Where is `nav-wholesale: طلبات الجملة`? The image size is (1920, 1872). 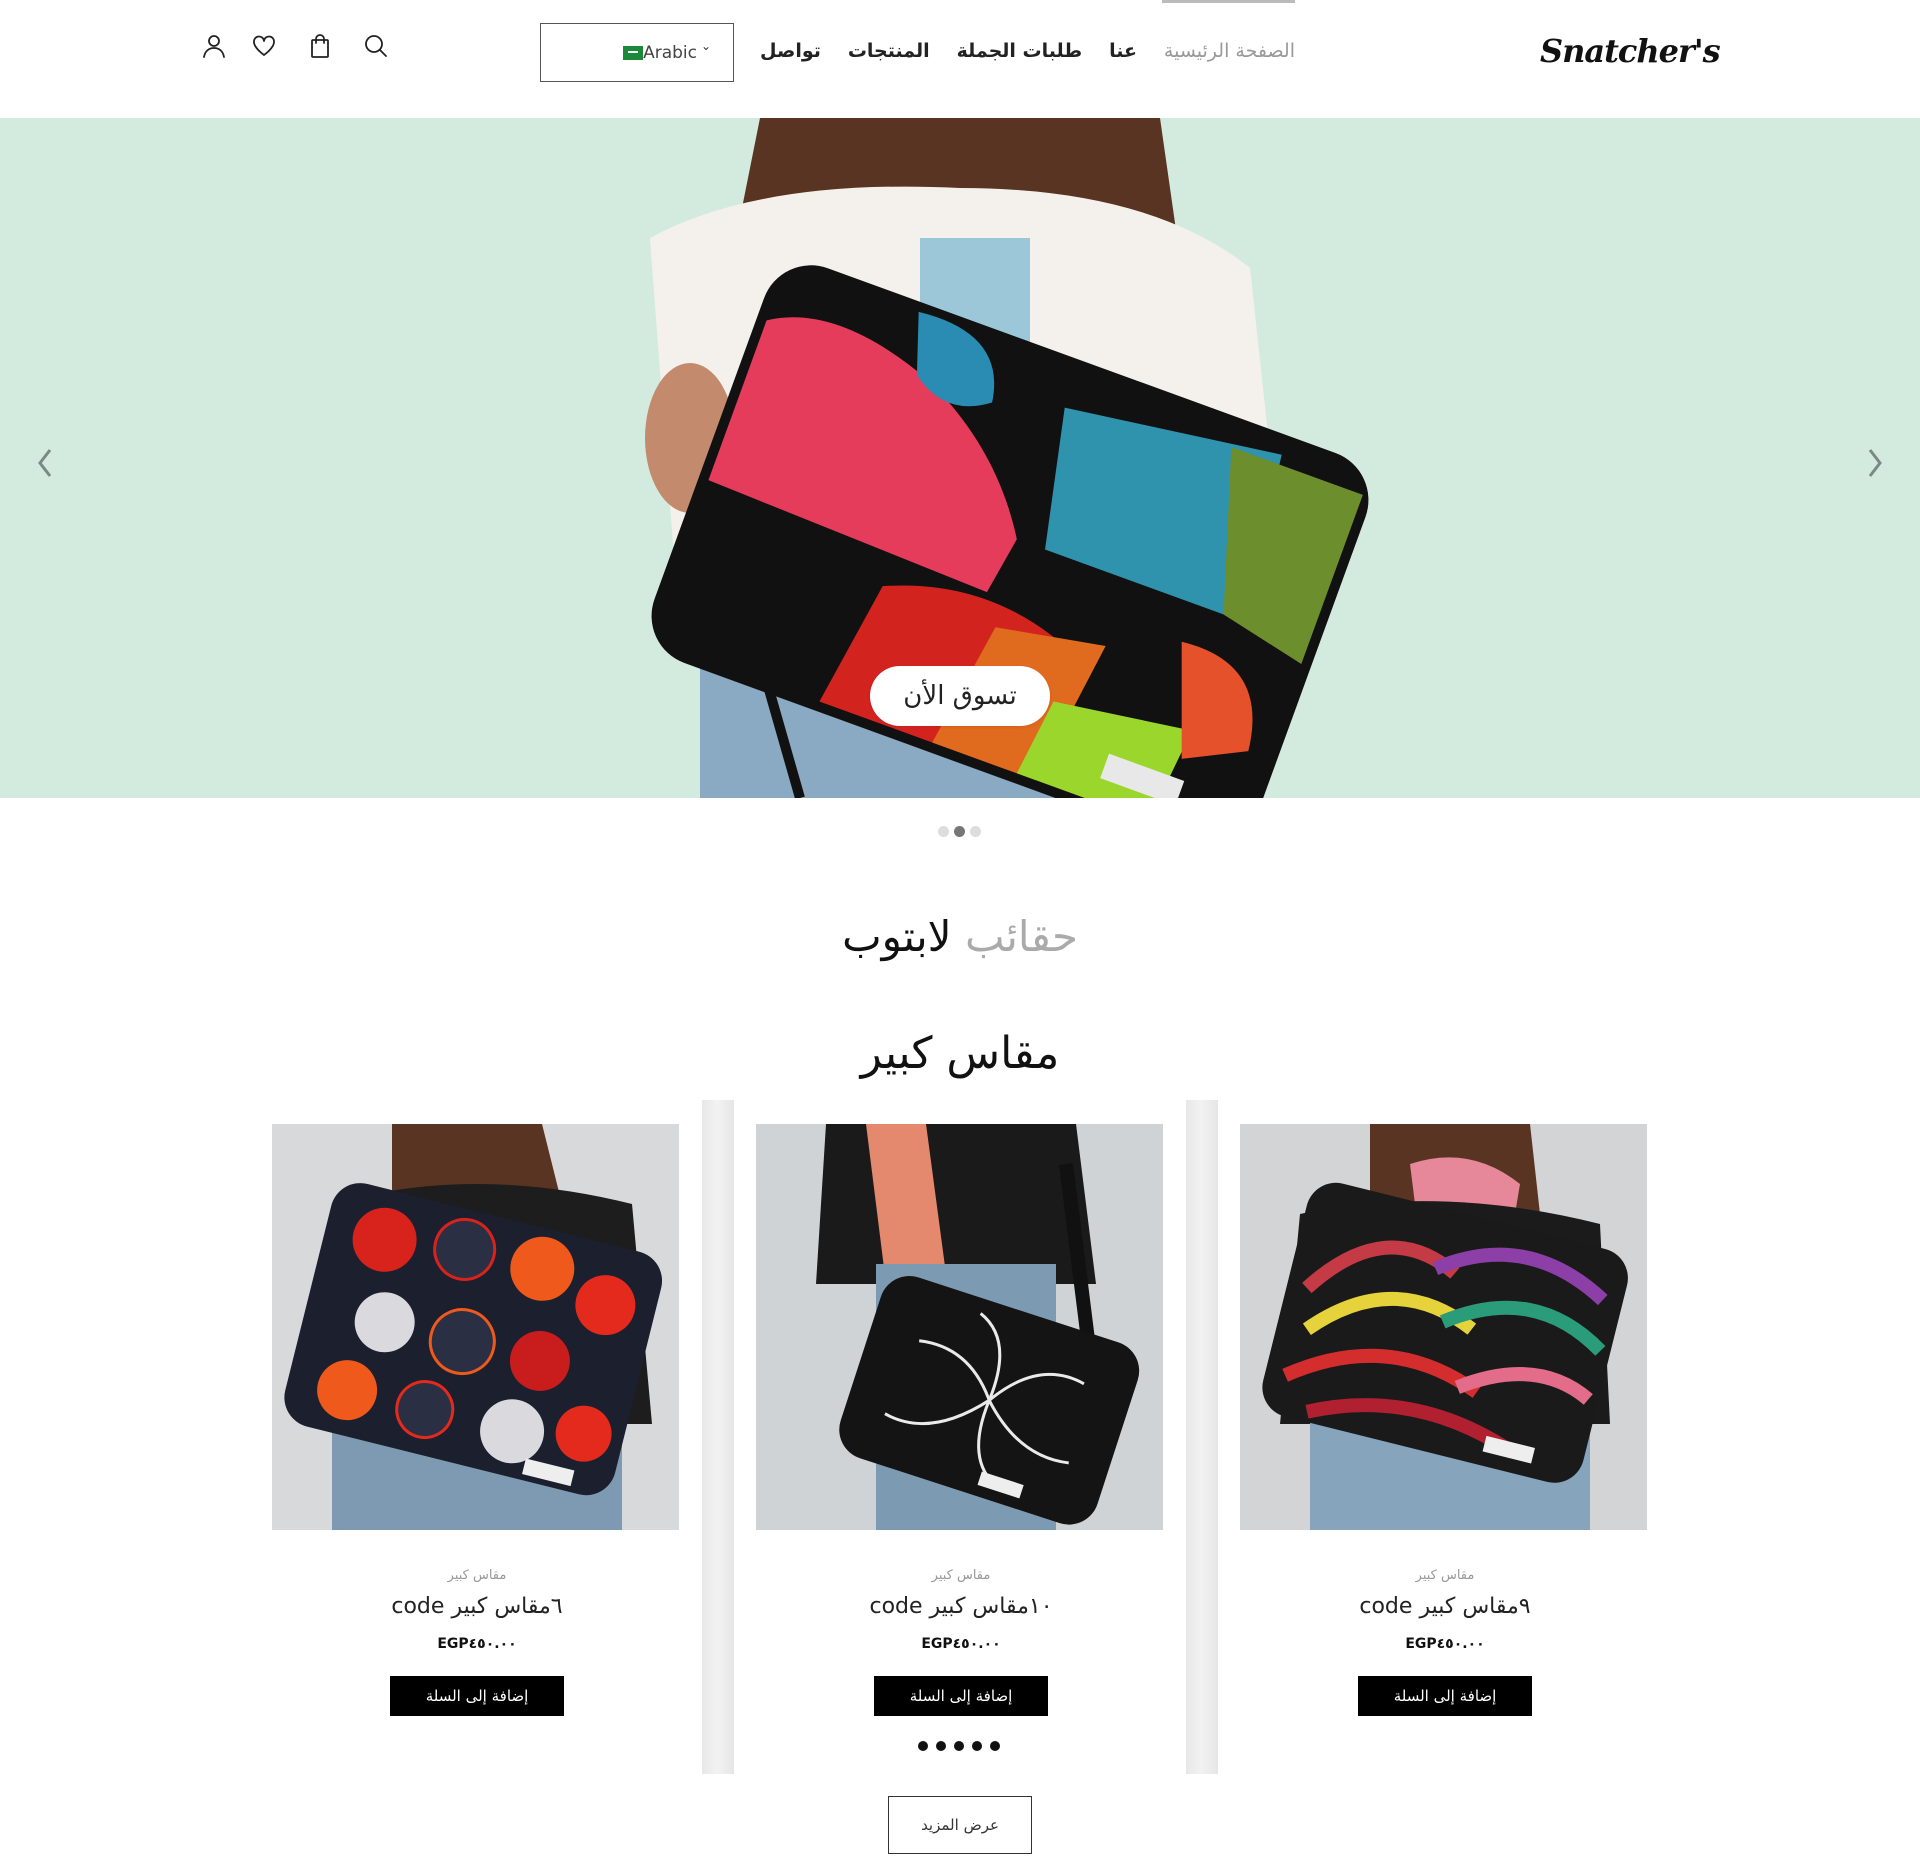 nav-wholesale: طلبات الجملة is located at coordinates (1020, 51).